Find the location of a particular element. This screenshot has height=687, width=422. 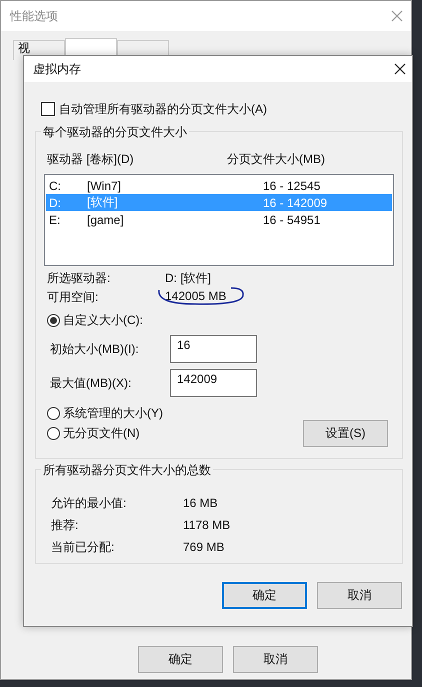

total-label: 当前已分配: is located at coordinates (83, 547).